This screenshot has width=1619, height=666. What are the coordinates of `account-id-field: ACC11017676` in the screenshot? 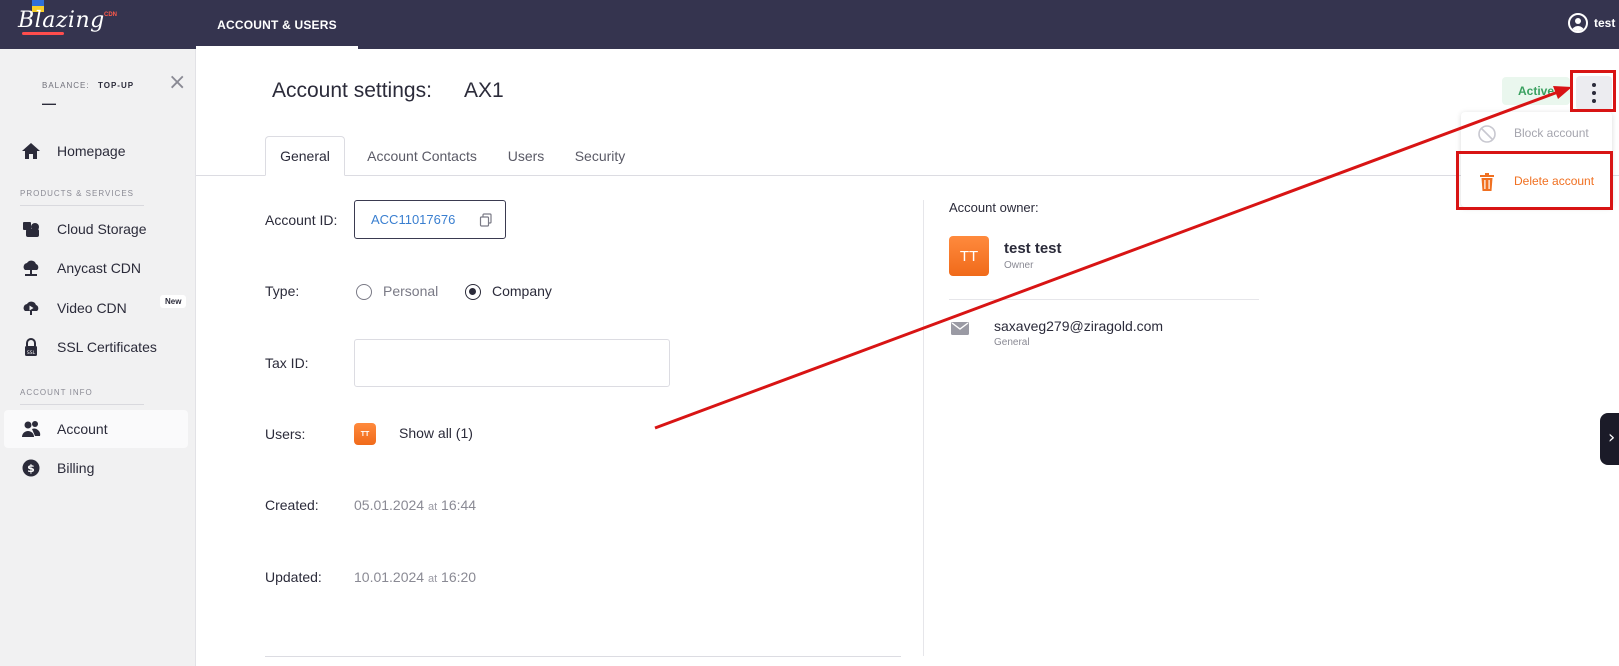 It's located at (430, 219).